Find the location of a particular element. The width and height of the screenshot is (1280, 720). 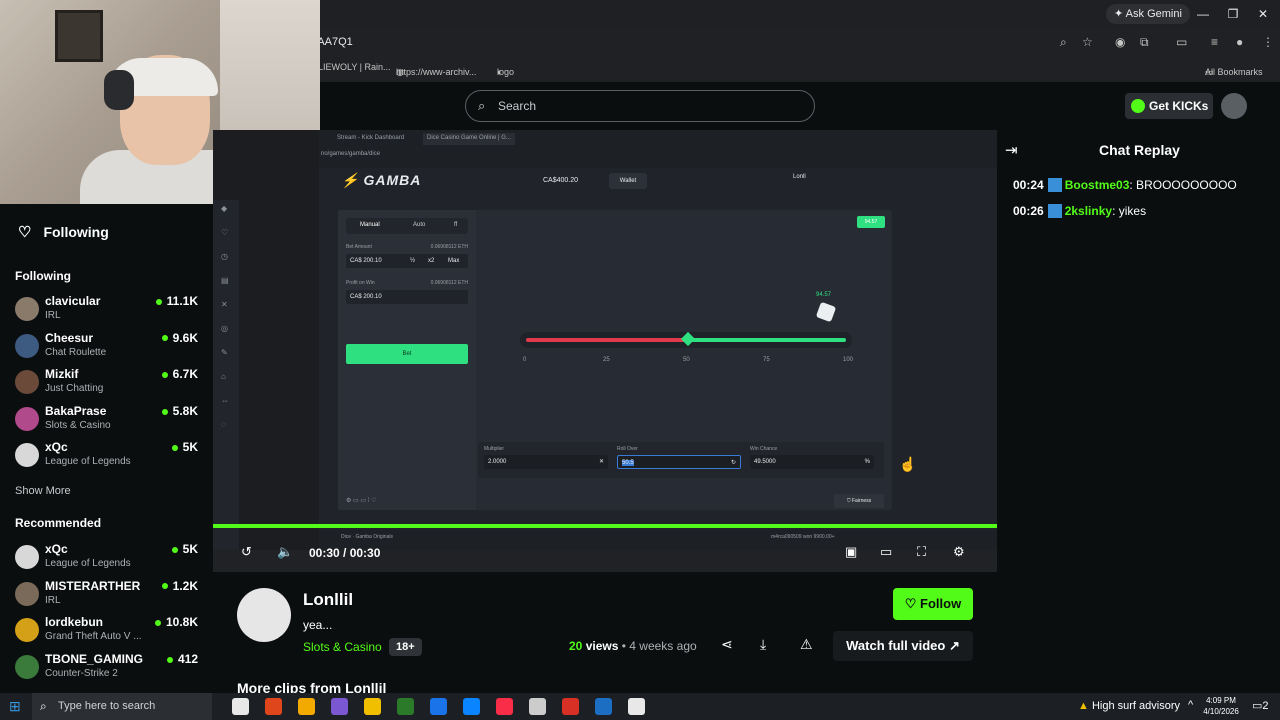

channel-name: Lonllil is located at coordinates (328, 600).